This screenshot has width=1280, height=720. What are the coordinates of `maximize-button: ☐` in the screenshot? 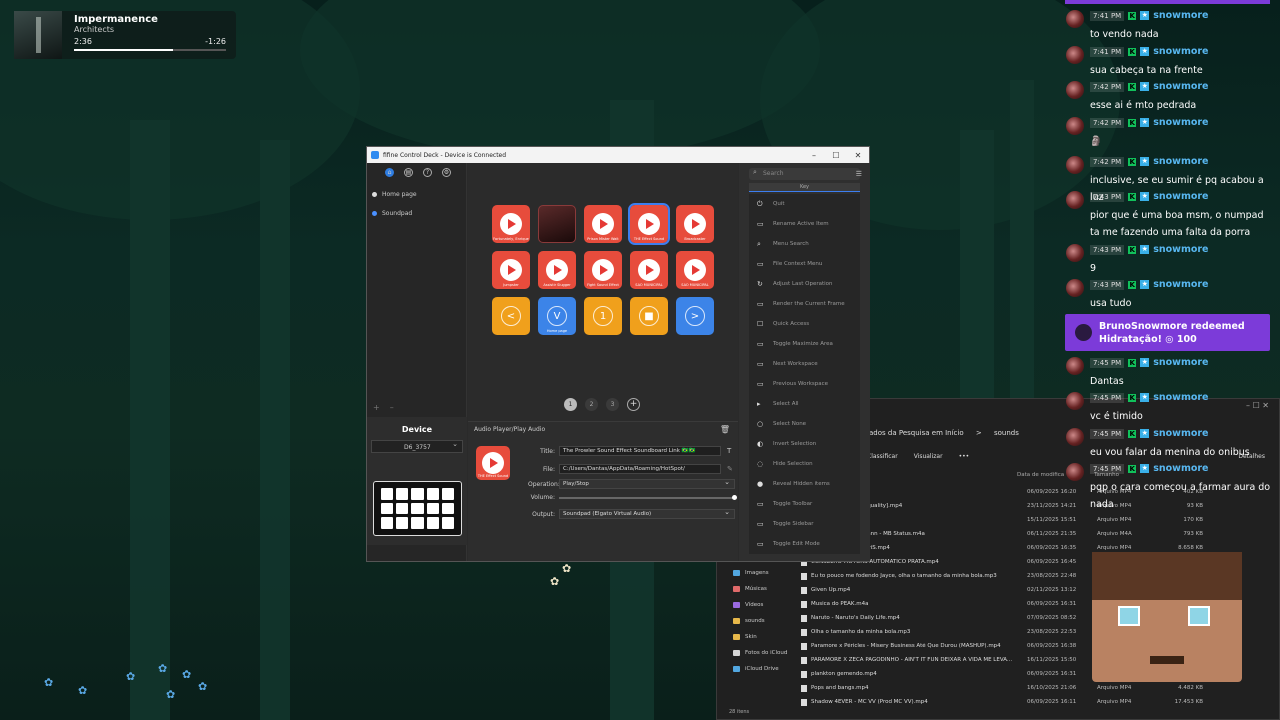 It's located at (836, 155).